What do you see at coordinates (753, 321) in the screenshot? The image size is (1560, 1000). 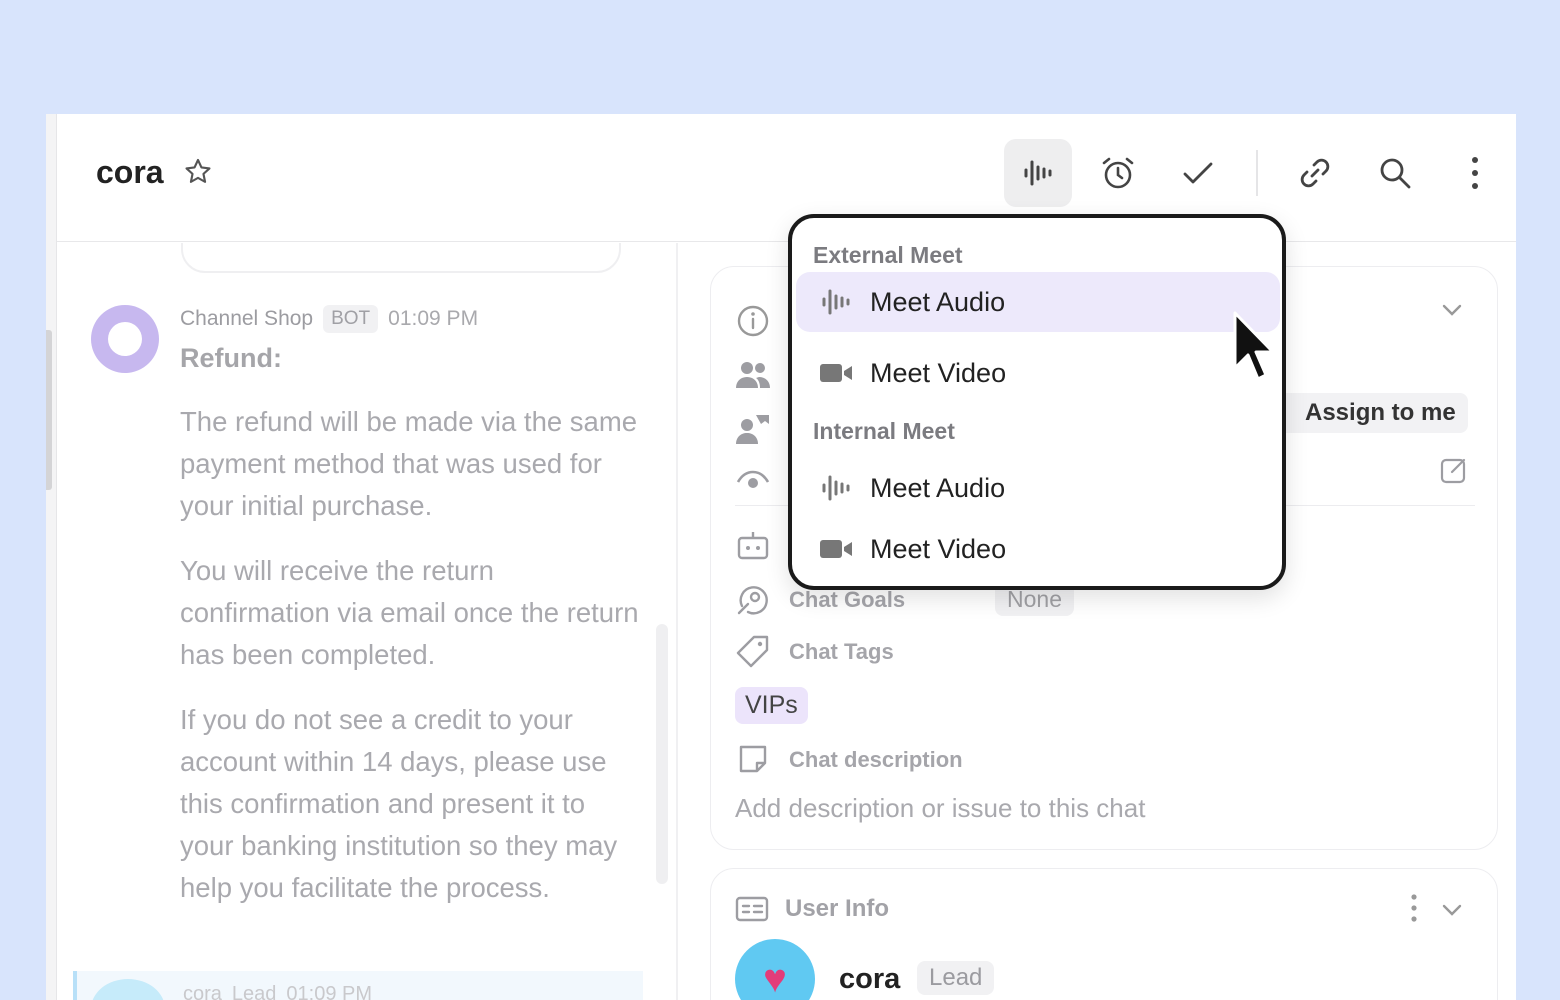 I see `info-icon` at bounding box center [753, 321].